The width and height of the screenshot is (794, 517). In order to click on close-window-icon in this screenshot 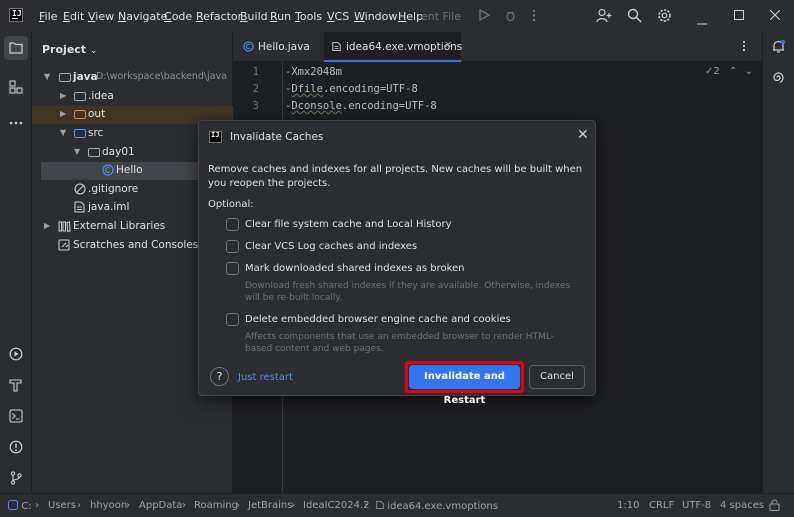, I will do `click(775, 16)`.